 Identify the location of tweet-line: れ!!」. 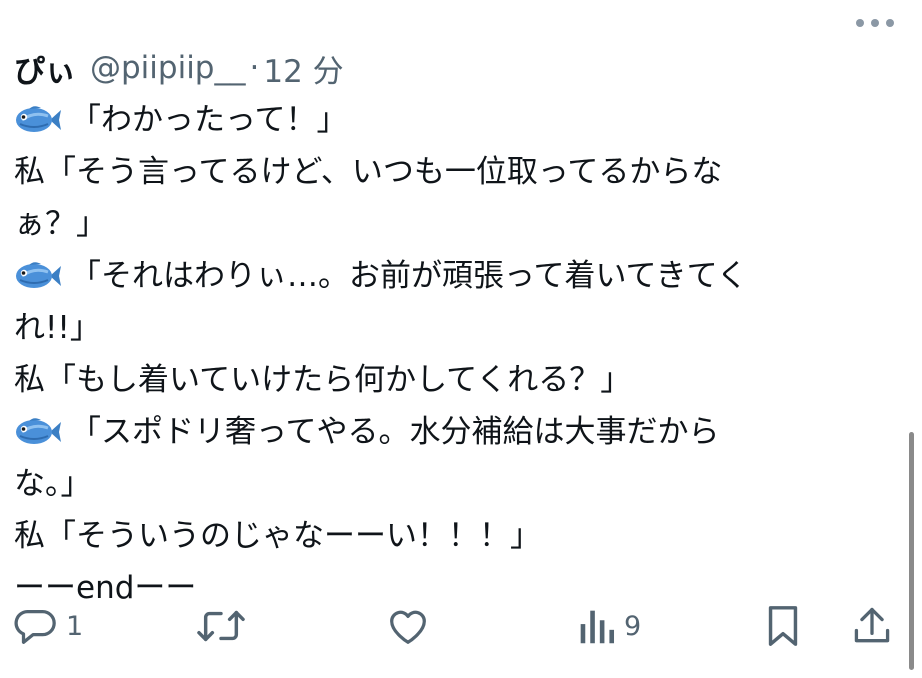
(454, 328).